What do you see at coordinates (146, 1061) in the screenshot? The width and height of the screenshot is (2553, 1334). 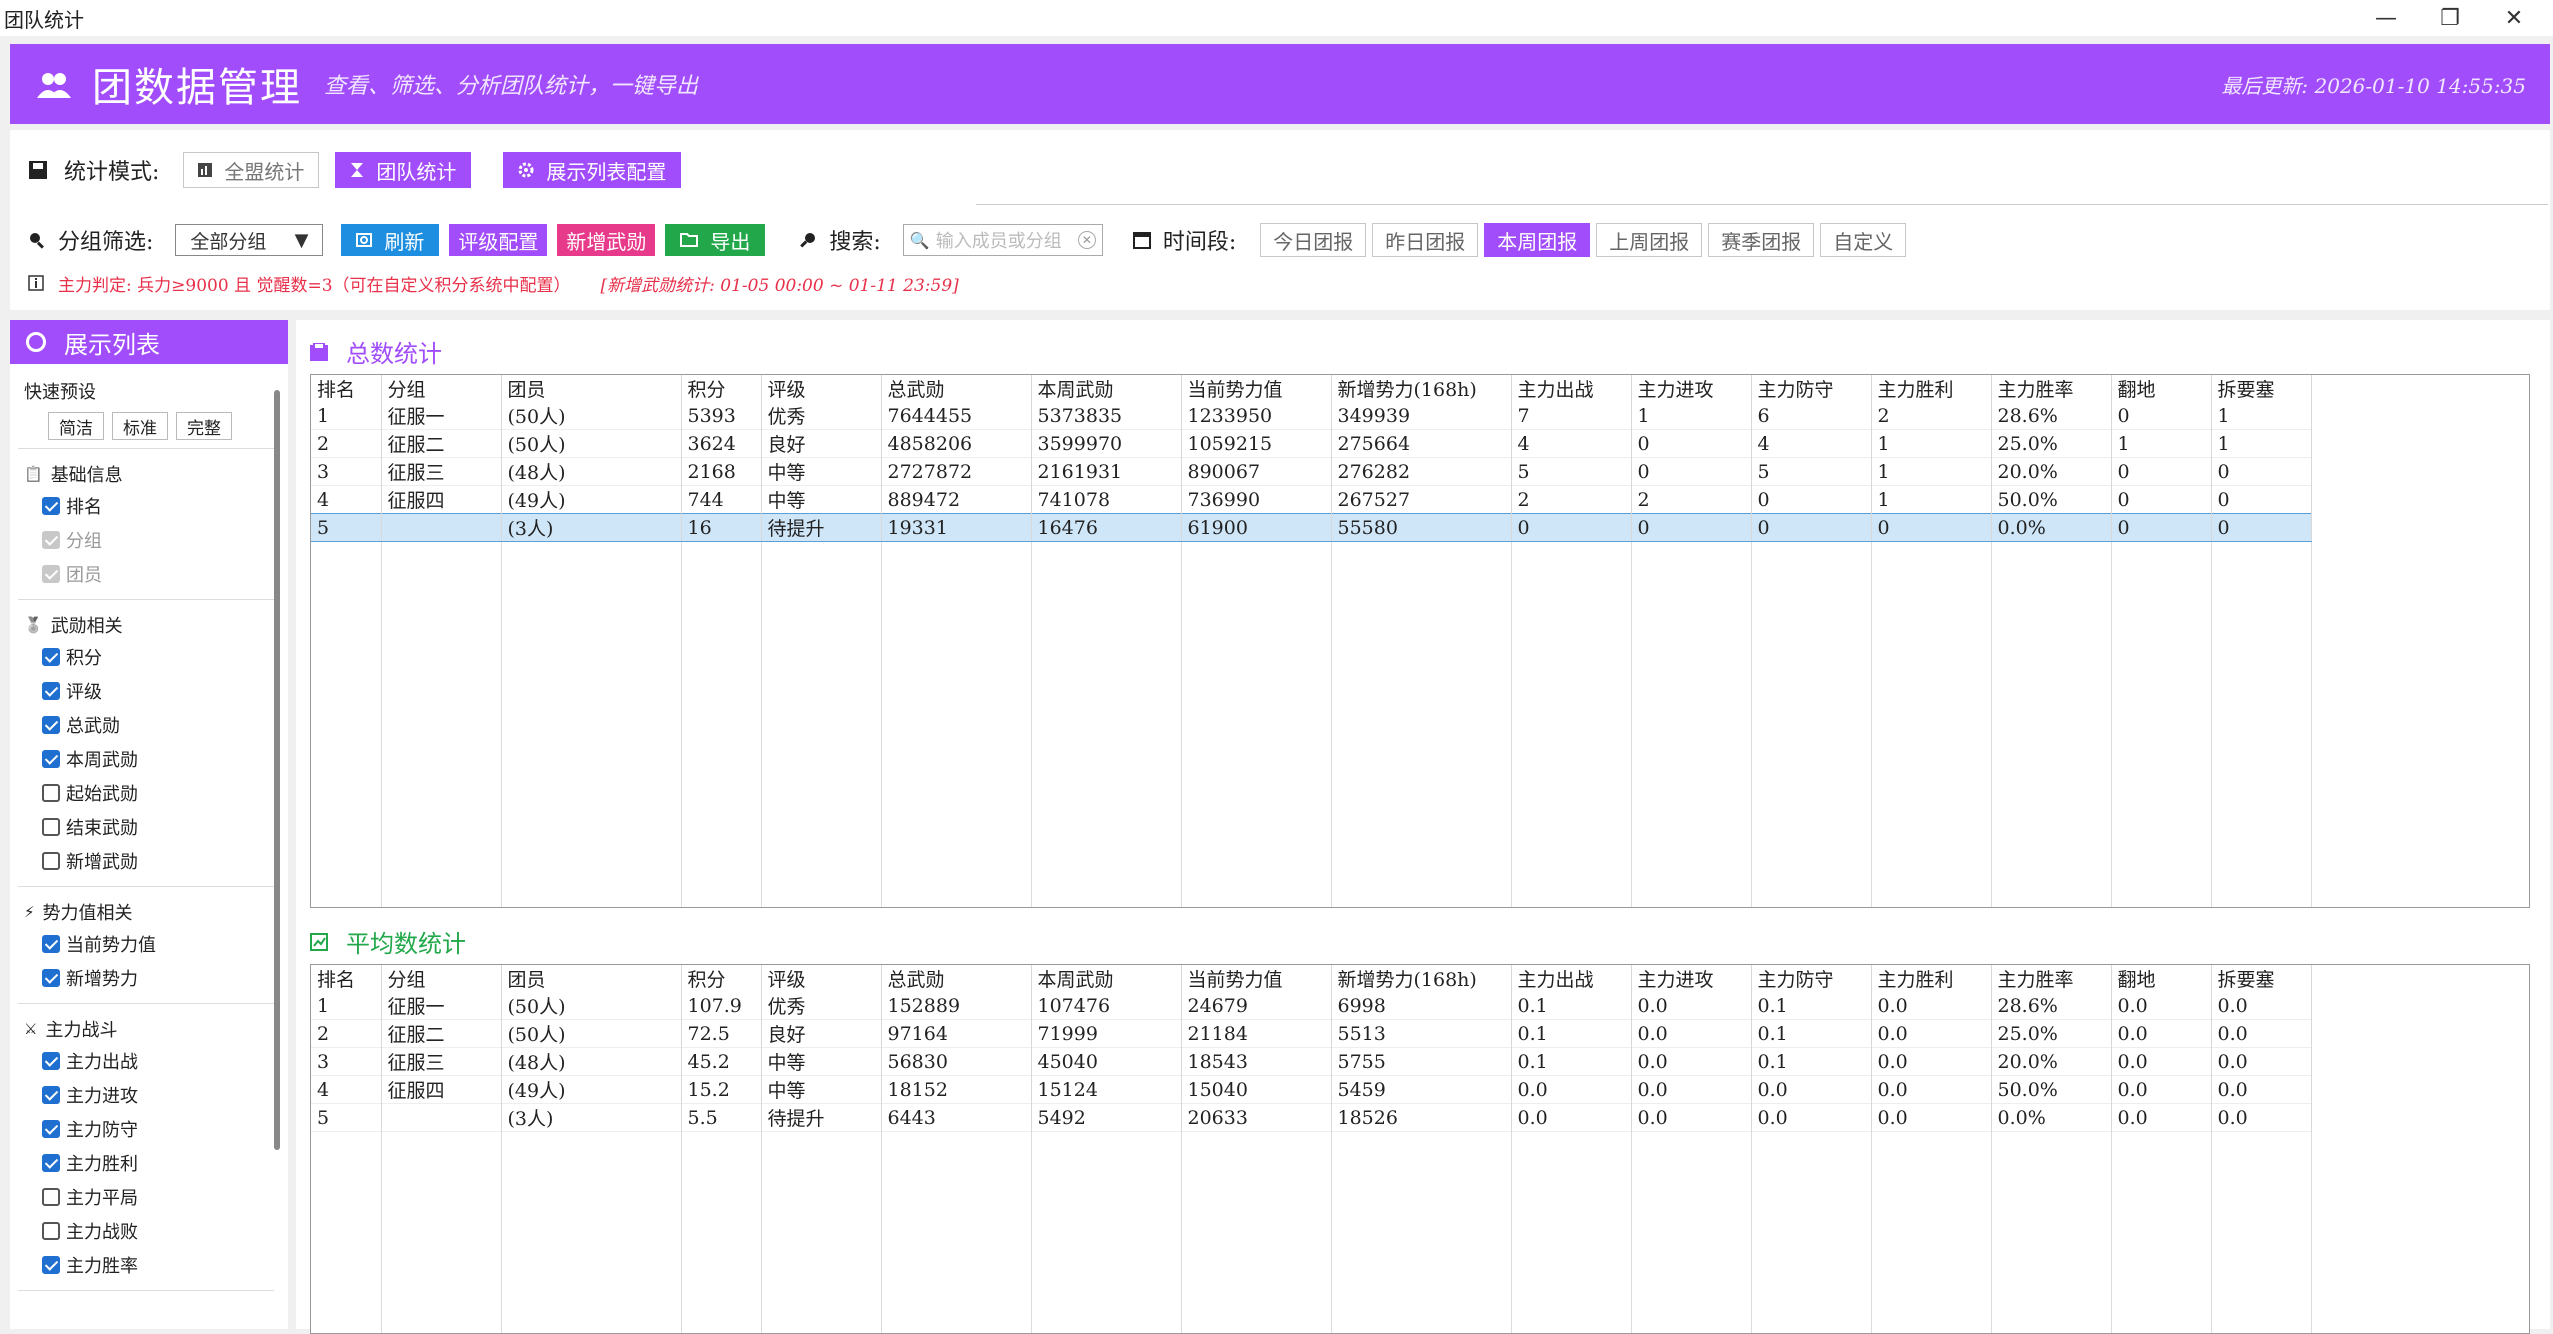 I see `column-checkbox: 主力出战` at bounding box center [146, 1061].